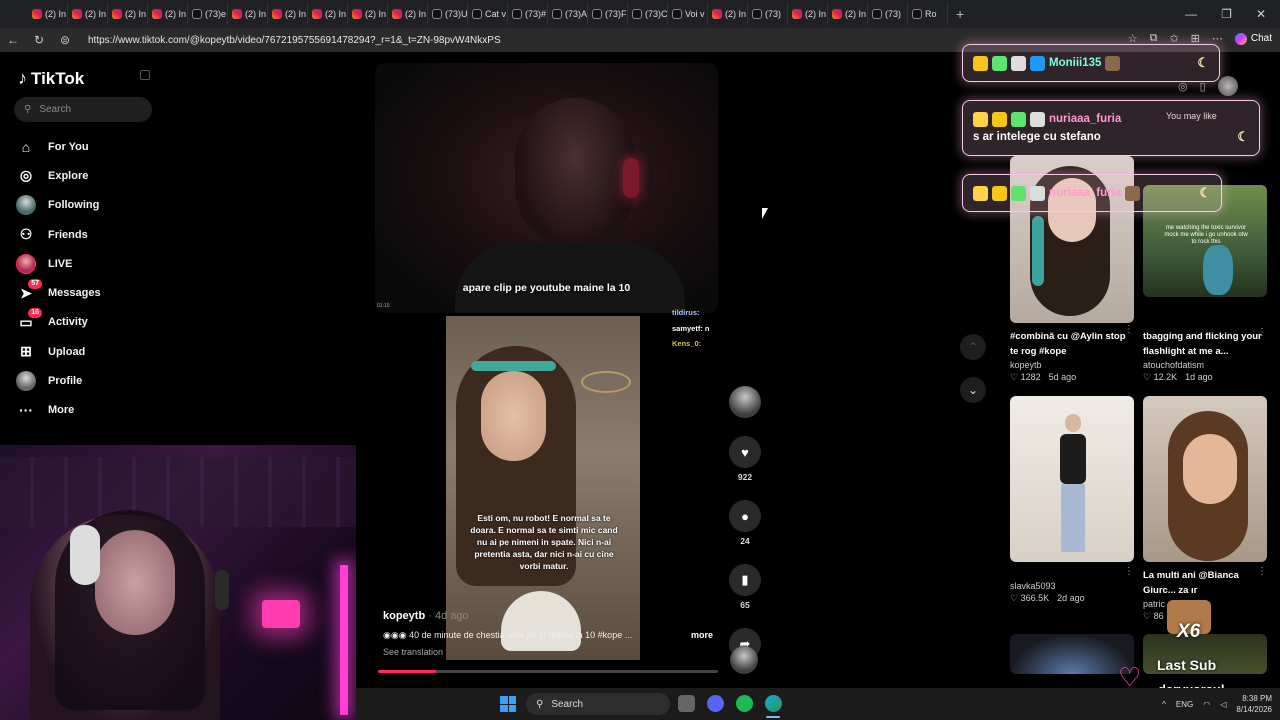 Image resolution: width=1280 pixels, height=720 pixels. I want to click on notification-badge: 57, so click(35, 284).